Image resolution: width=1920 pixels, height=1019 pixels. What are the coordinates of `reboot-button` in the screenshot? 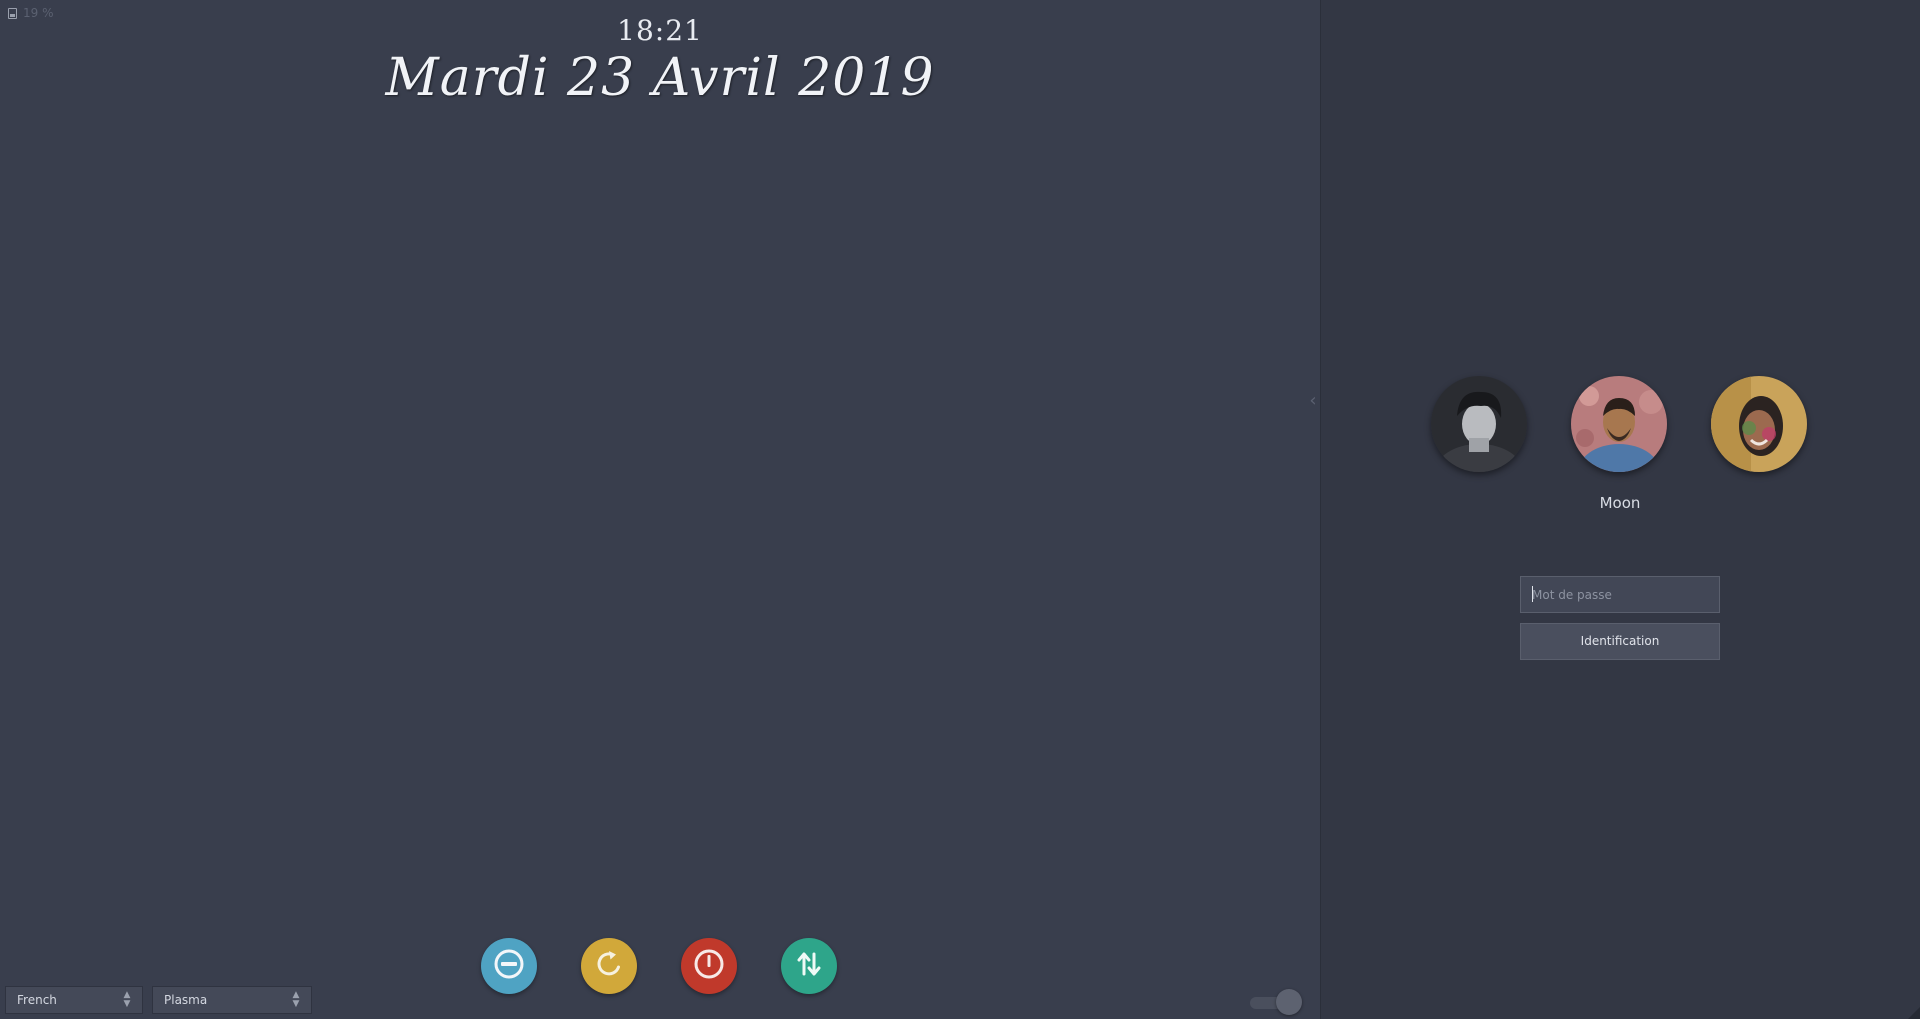 It's located at (609, 966).